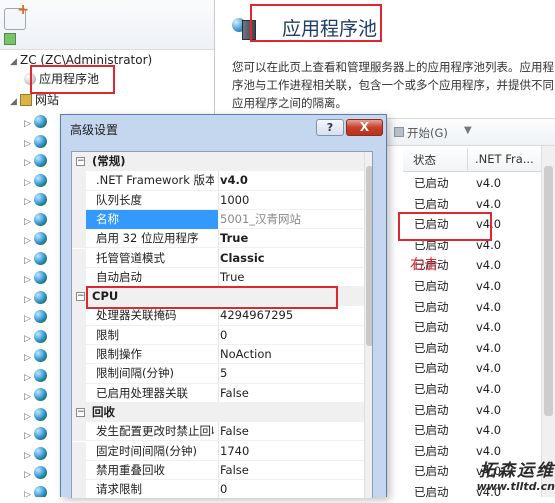 The width and height of the screenshot is (555, 503). What do you see at coordinates (218, 335) in the screenshot?
I see `property-row: 限制 0` at bounding box center [218, 335].